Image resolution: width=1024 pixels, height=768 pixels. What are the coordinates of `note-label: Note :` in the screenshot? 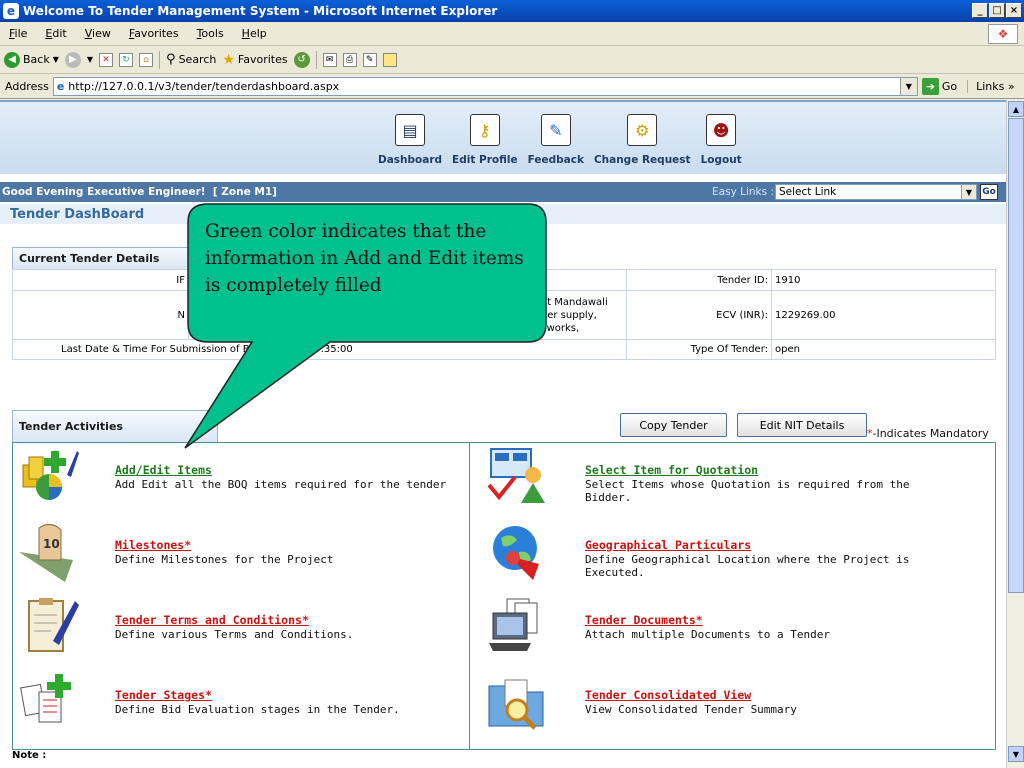 It's located at (29, 755).